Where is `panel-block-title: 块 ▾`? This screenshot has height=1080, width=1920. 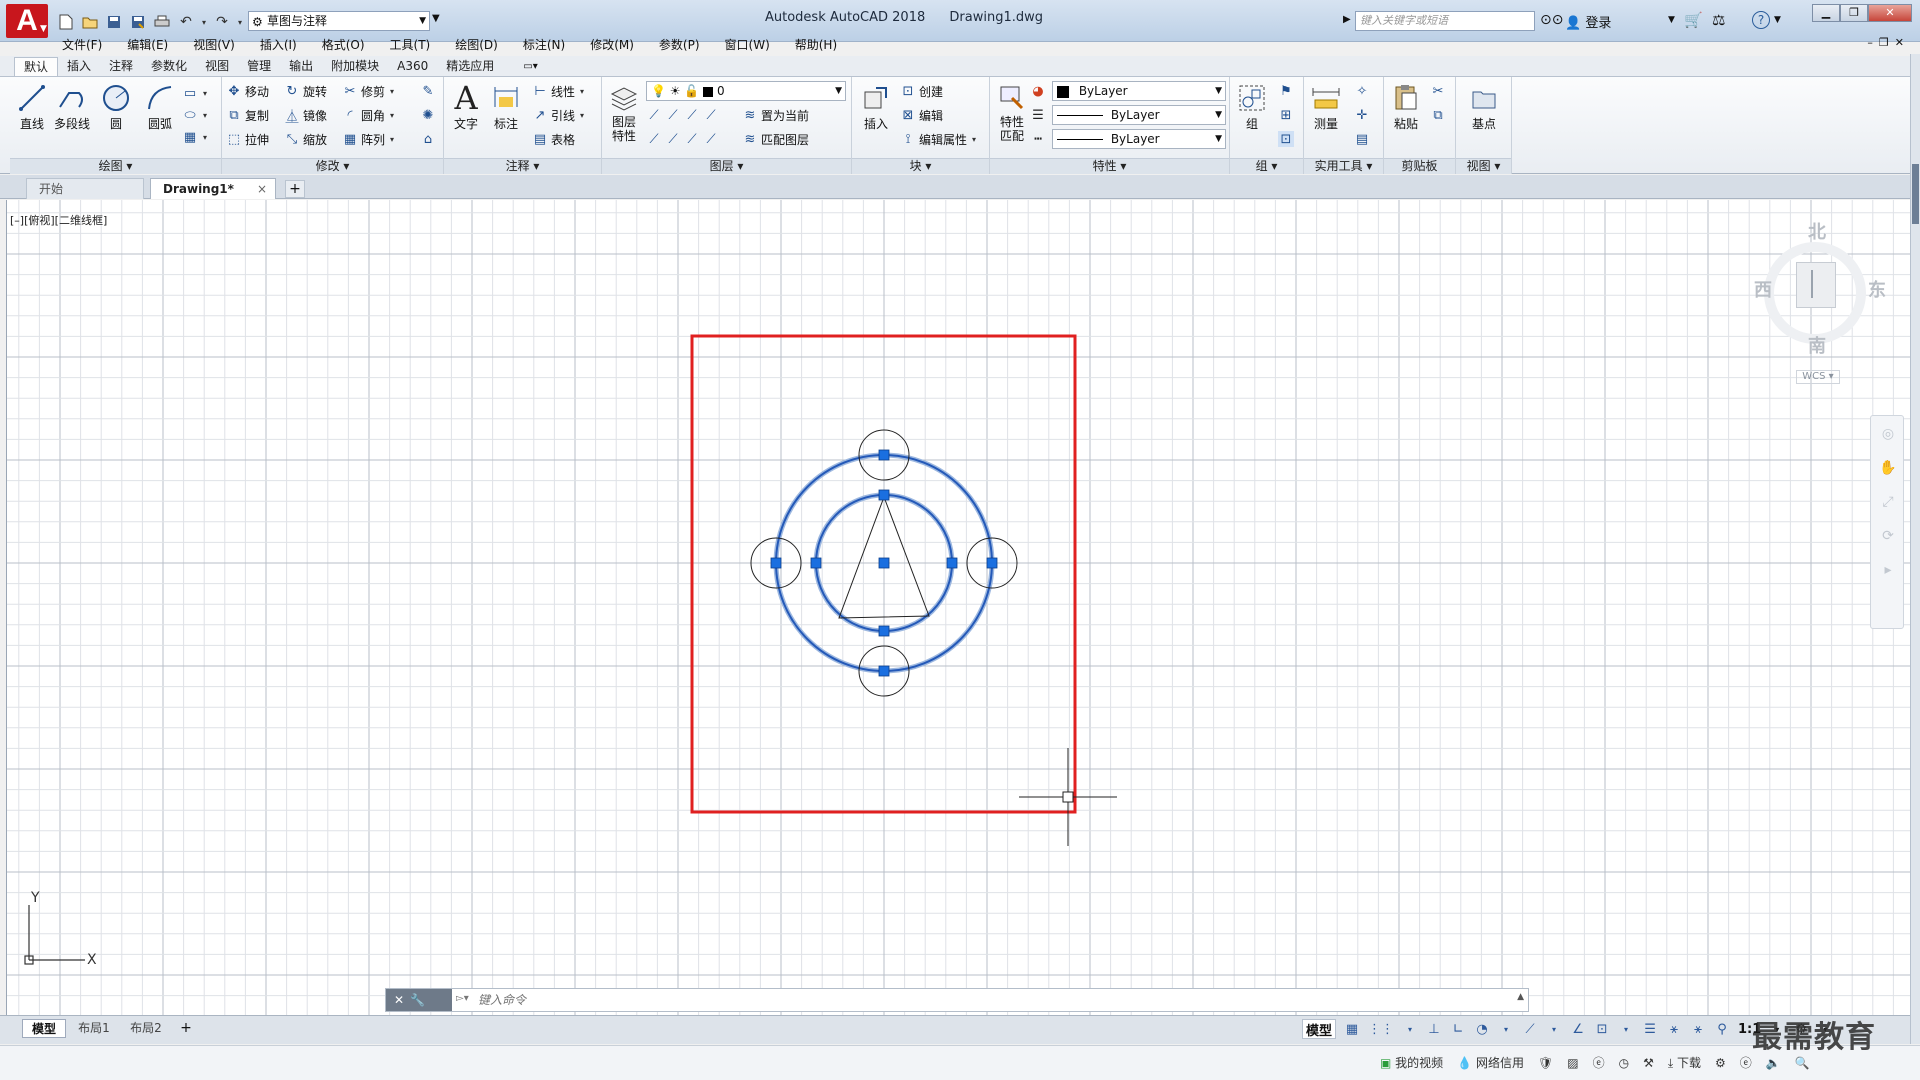 panel-block-title: 块 ▾ is located at coordinates (920, 166).